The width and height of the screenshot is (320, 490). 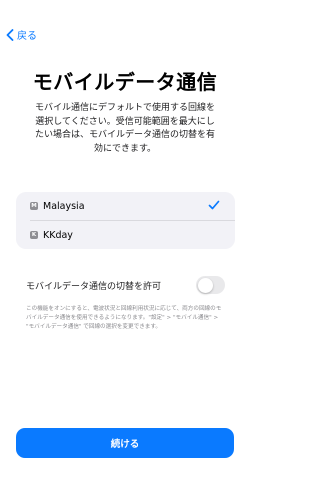 I want to click on line-list: M Malaysia K KKday, so click(x=125, y=220).